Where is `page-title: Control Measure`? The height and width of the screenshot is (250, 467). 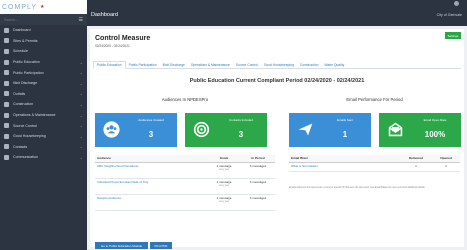
page-title: Control Measure is located at coordinates (123, 38).